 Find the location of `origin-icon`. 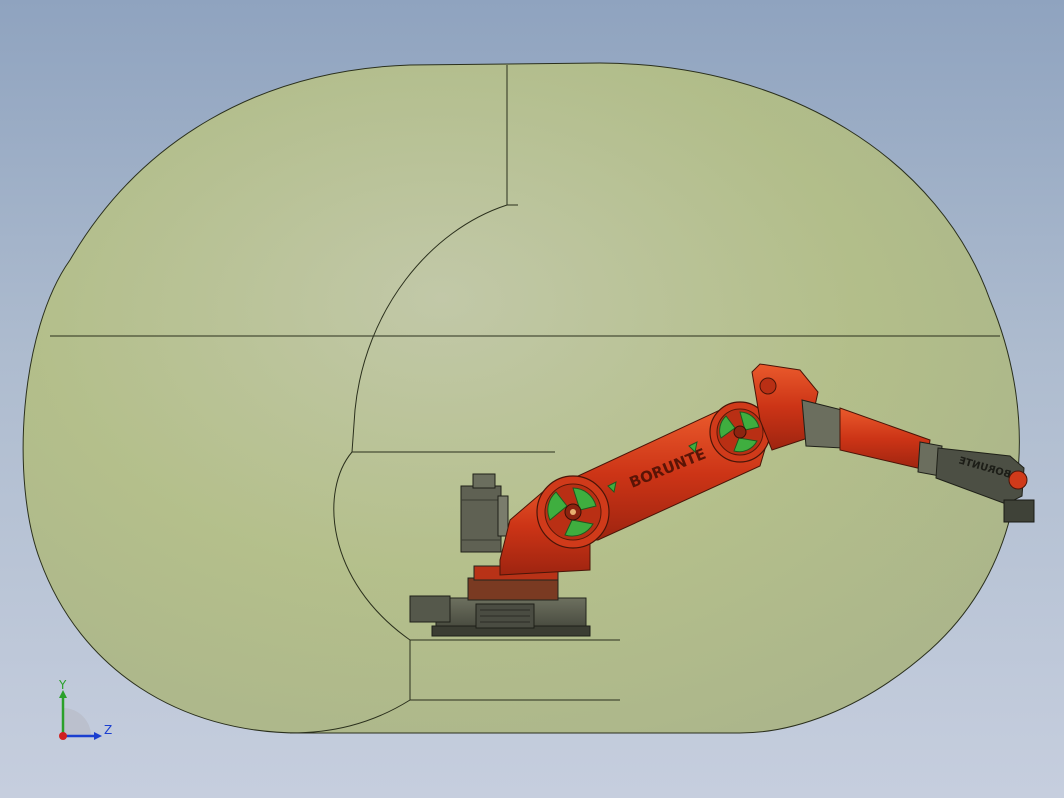

origin-icon is located at coordinates (63, 736).